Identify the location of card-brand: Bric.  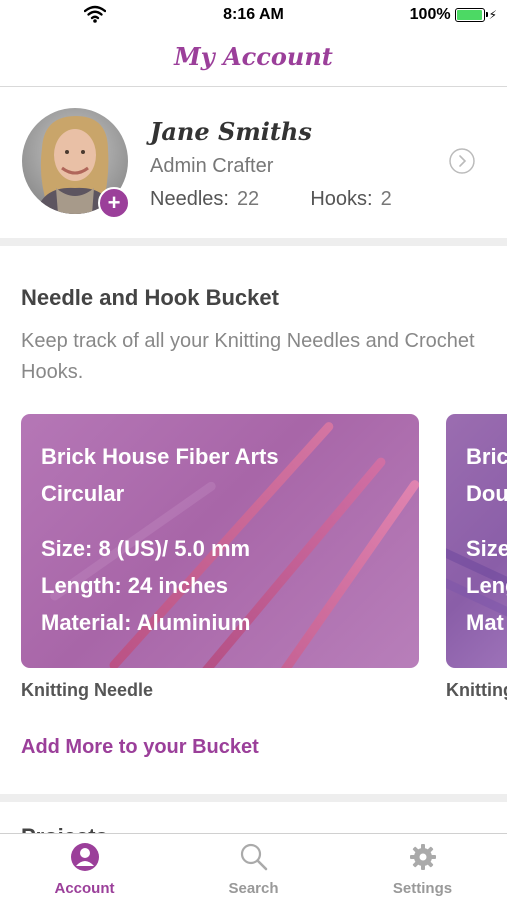
(486, 456).